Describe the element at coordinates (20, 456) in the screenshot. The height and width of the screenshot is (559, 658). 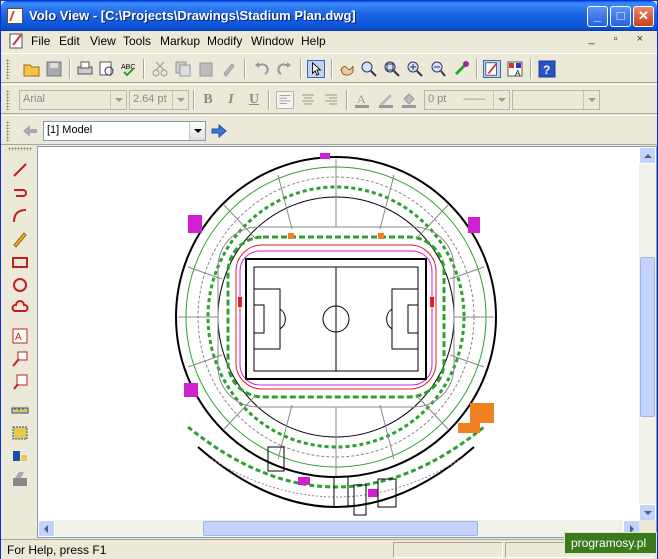
I see `measure-cumulative-icon` at that location.